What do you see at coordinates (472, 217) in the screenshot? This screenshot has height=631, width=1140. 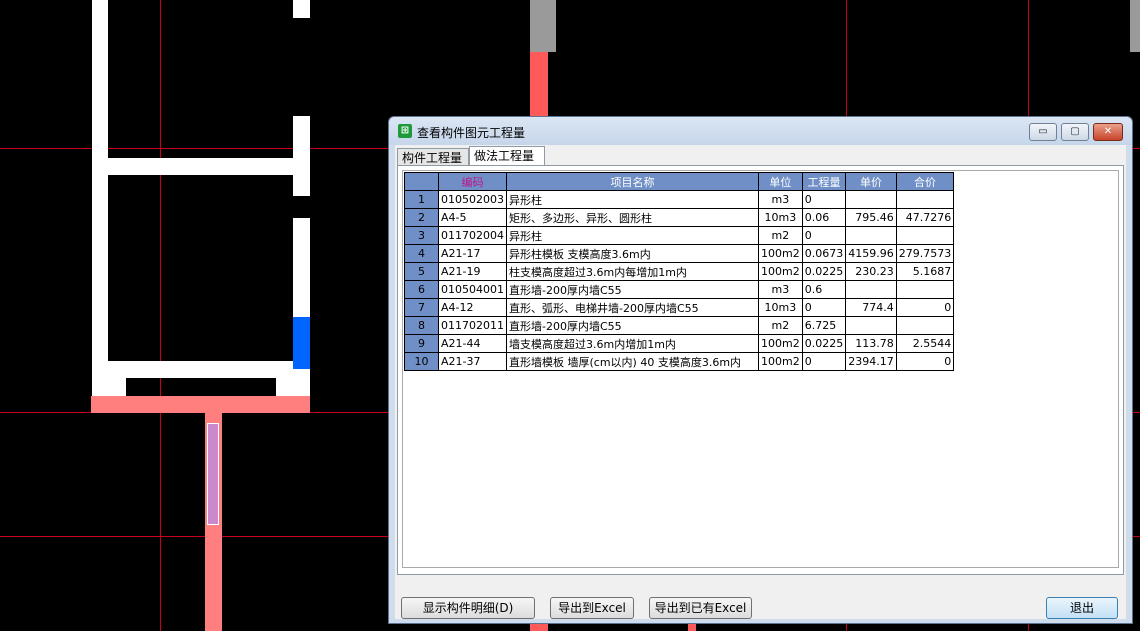 I see `code-cell: A4-5` at bounding box center [472, 217].